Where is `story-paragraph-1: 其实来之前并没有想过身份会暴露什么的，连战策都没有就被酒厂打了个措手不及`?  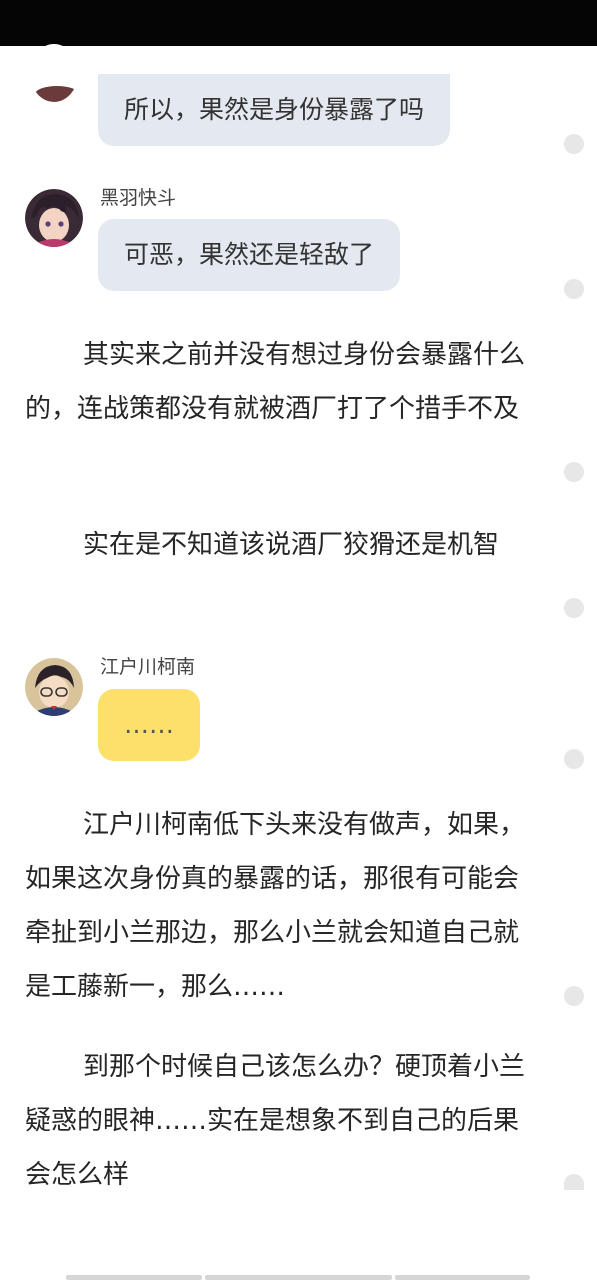 story-paragraph-1: 其实来之前并没有想过身份会暴露什么的，连战策都没有就被酒厂打了个措手不及 is located at coordinates (275, 382).